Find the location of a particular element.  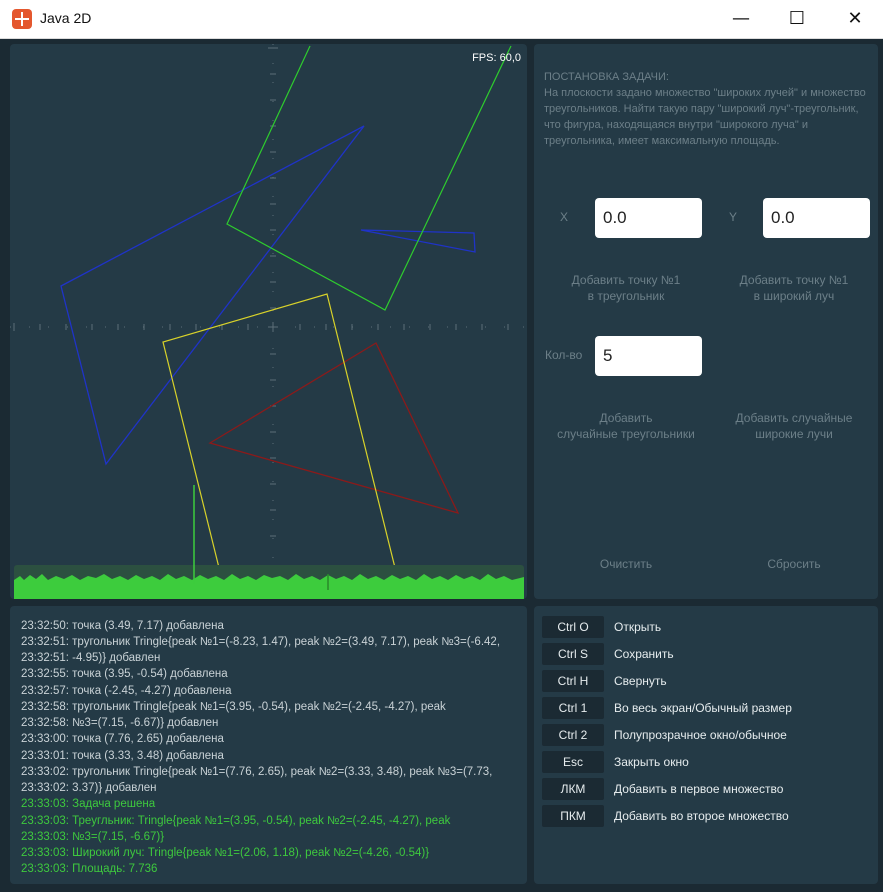

add-random-triangles-line1: Добавить is located at coordinates (626, 418).